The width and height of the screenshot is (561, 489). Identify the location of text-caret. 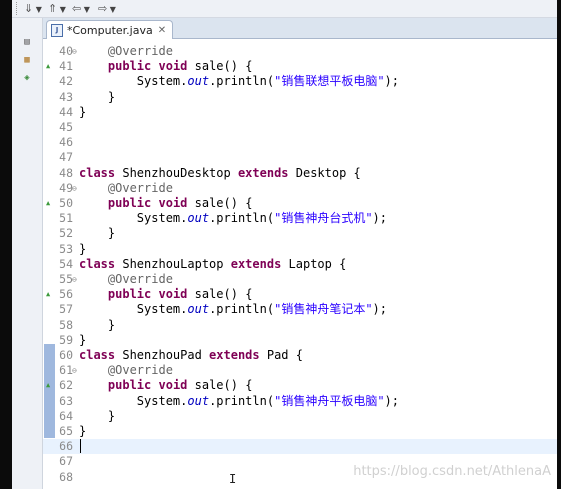
(80, 446).